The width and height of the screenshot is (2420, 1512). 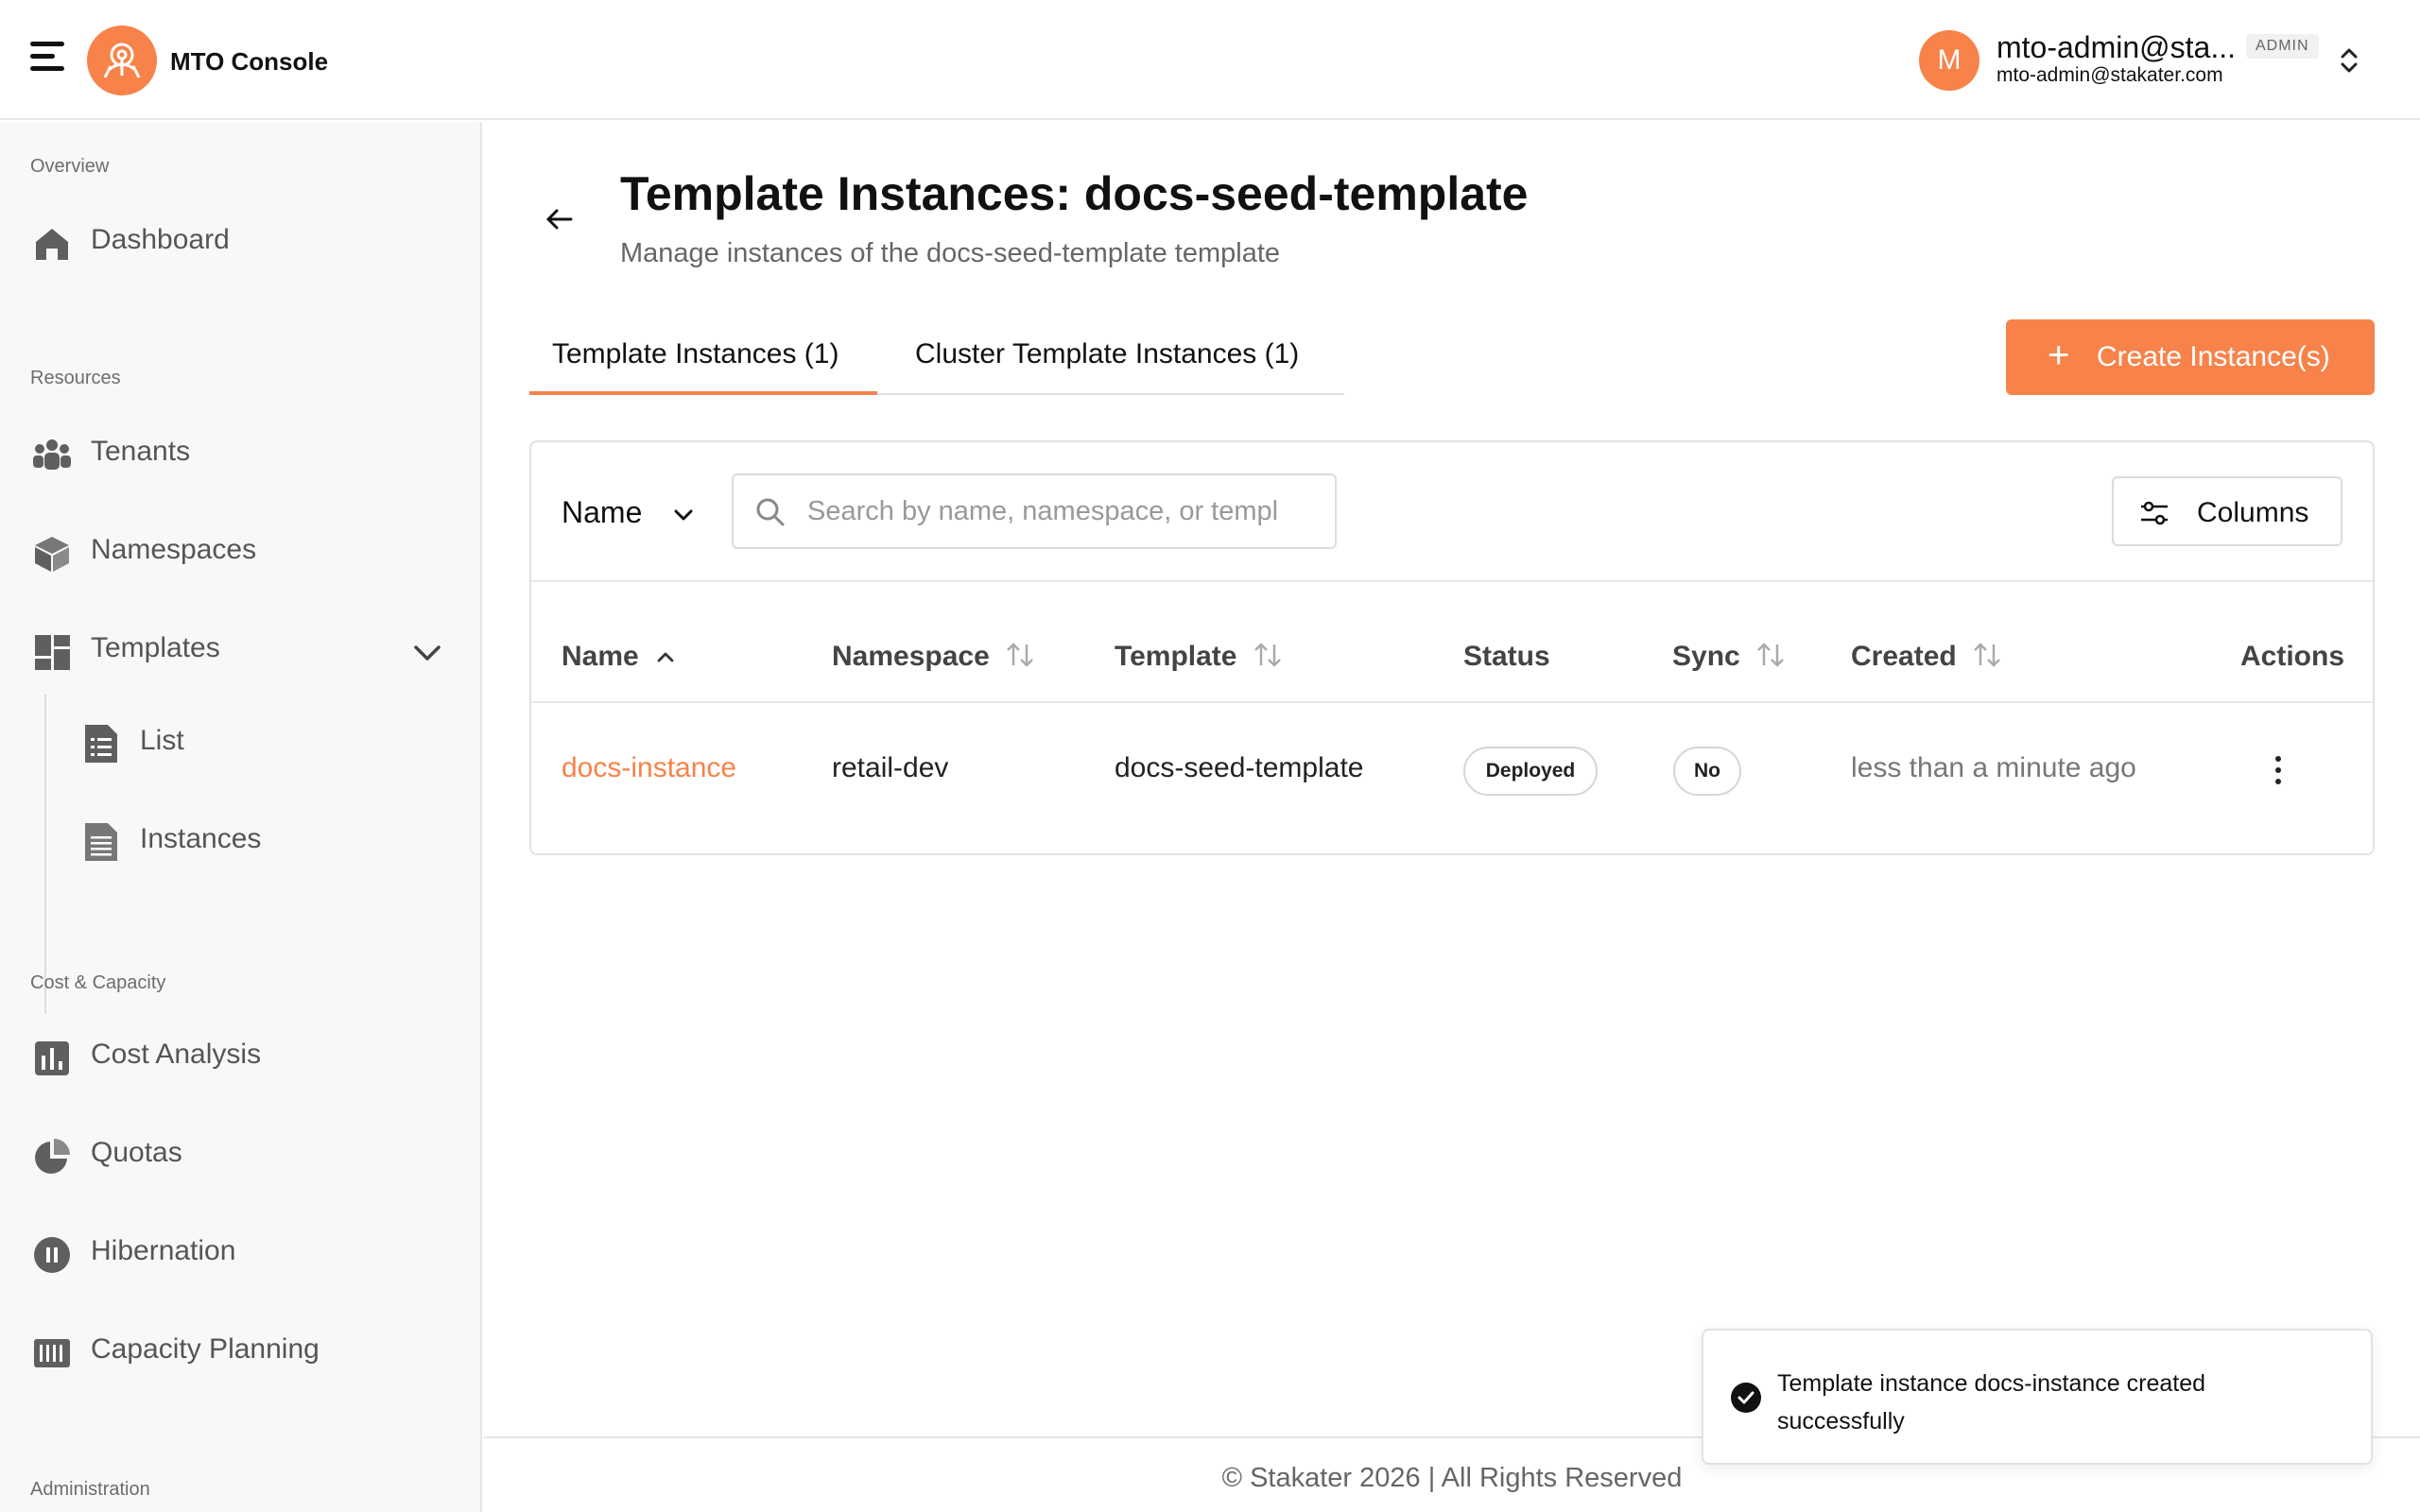 I want to click on sidebar-item-templates: Templates, so click(x=240, y=651).